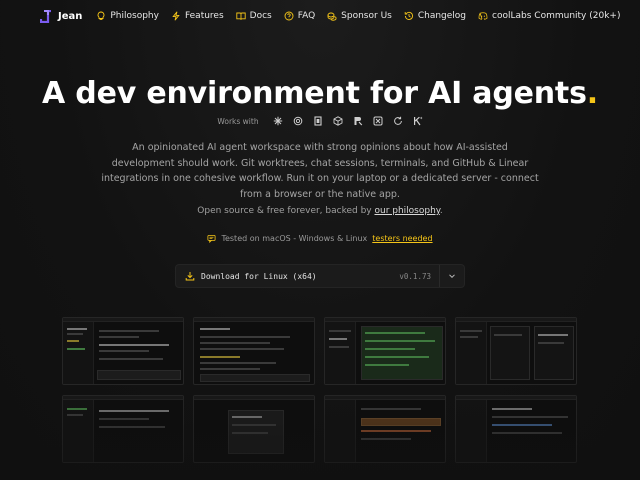 The width and height of the screenshot is (640, 480). Describe the element at coordinates (358, 121) in the screenshot. I see `cursor-icon` at that location.